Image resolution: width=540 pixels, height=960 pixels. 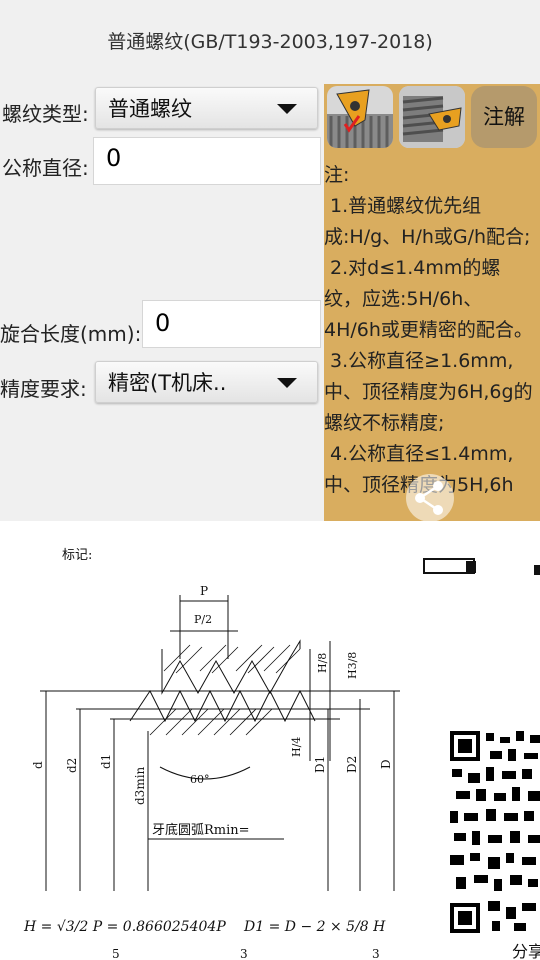 I want to click on internal-thread-tool-button, so click(x=432, y=117).